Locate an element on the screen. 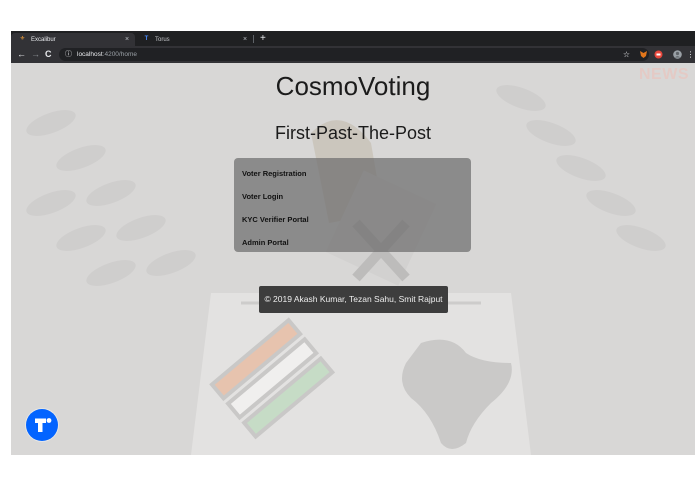 This screenshot has height=494, width=695. address-bar: ⓘ localhost:4200/home is located at coordinates (354, 54).